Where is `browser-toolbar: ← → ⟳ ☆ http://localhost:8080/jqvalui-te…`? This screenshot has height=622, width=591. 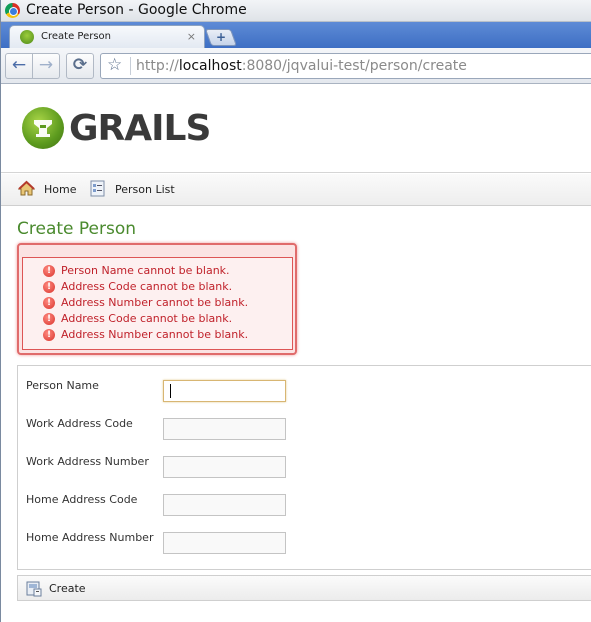
browser-toolbar: ← → ⟳ ☆ http://localhost:8080/jqvalui-te… is located at coordinates (296, 66).